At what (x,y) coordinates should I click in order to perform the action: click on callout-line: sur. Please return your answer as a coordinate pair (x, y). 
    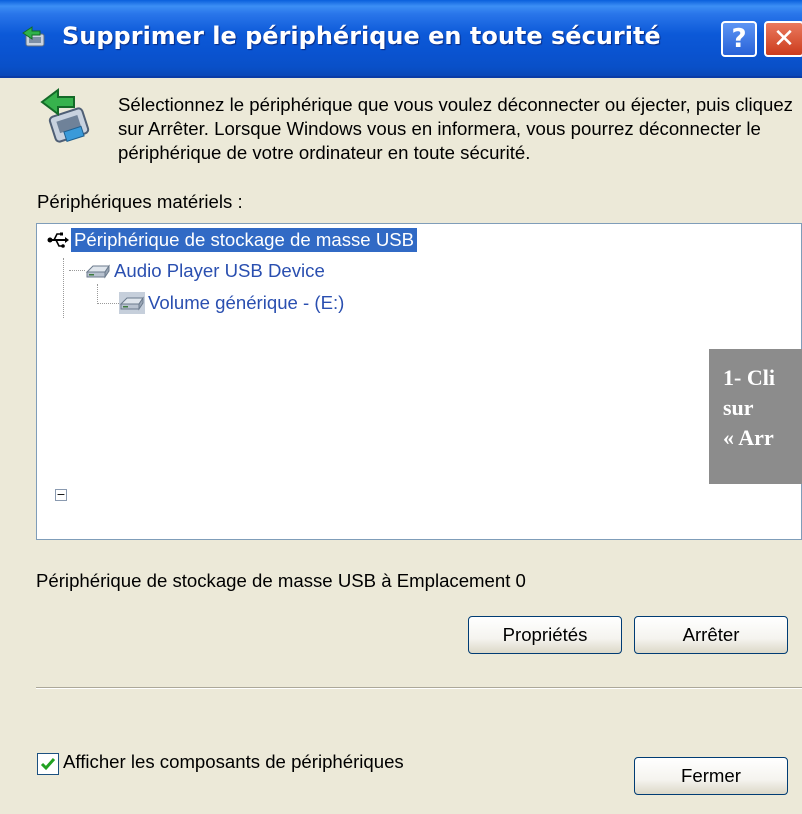
    Looking at the image, I should click on (738, 407).